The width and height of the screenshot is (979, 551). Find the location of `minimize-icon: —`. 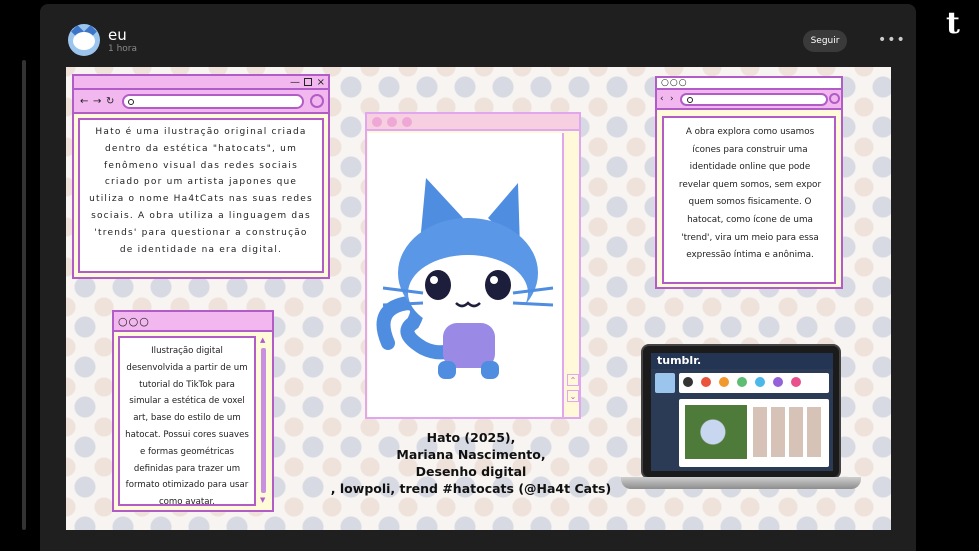

minimize-icon: — is located at coordinates (295, 82).